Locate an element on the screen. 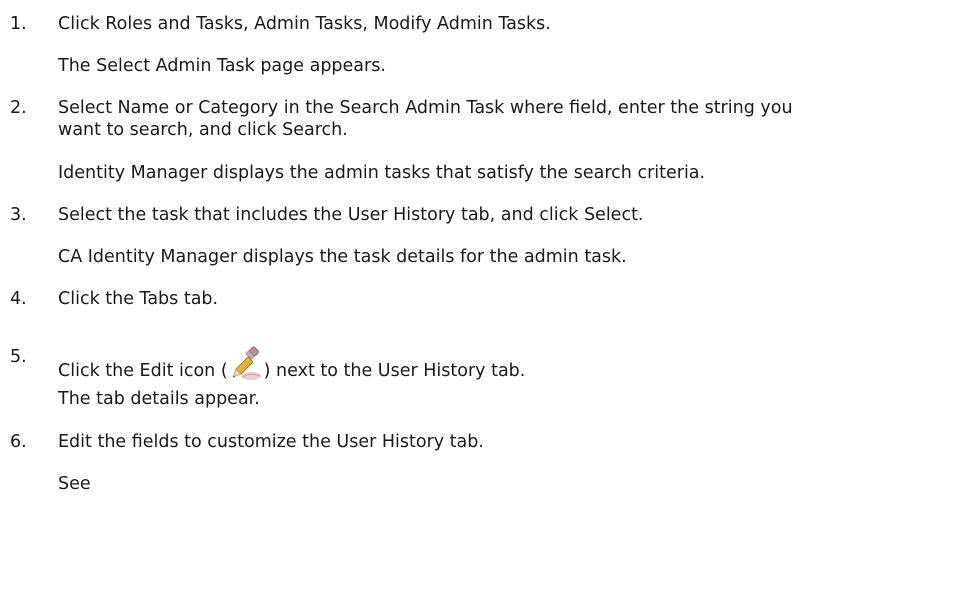 This screenshot has width=963, height=592. step-result: The tab details appear. is located at coordinates (159, 399).